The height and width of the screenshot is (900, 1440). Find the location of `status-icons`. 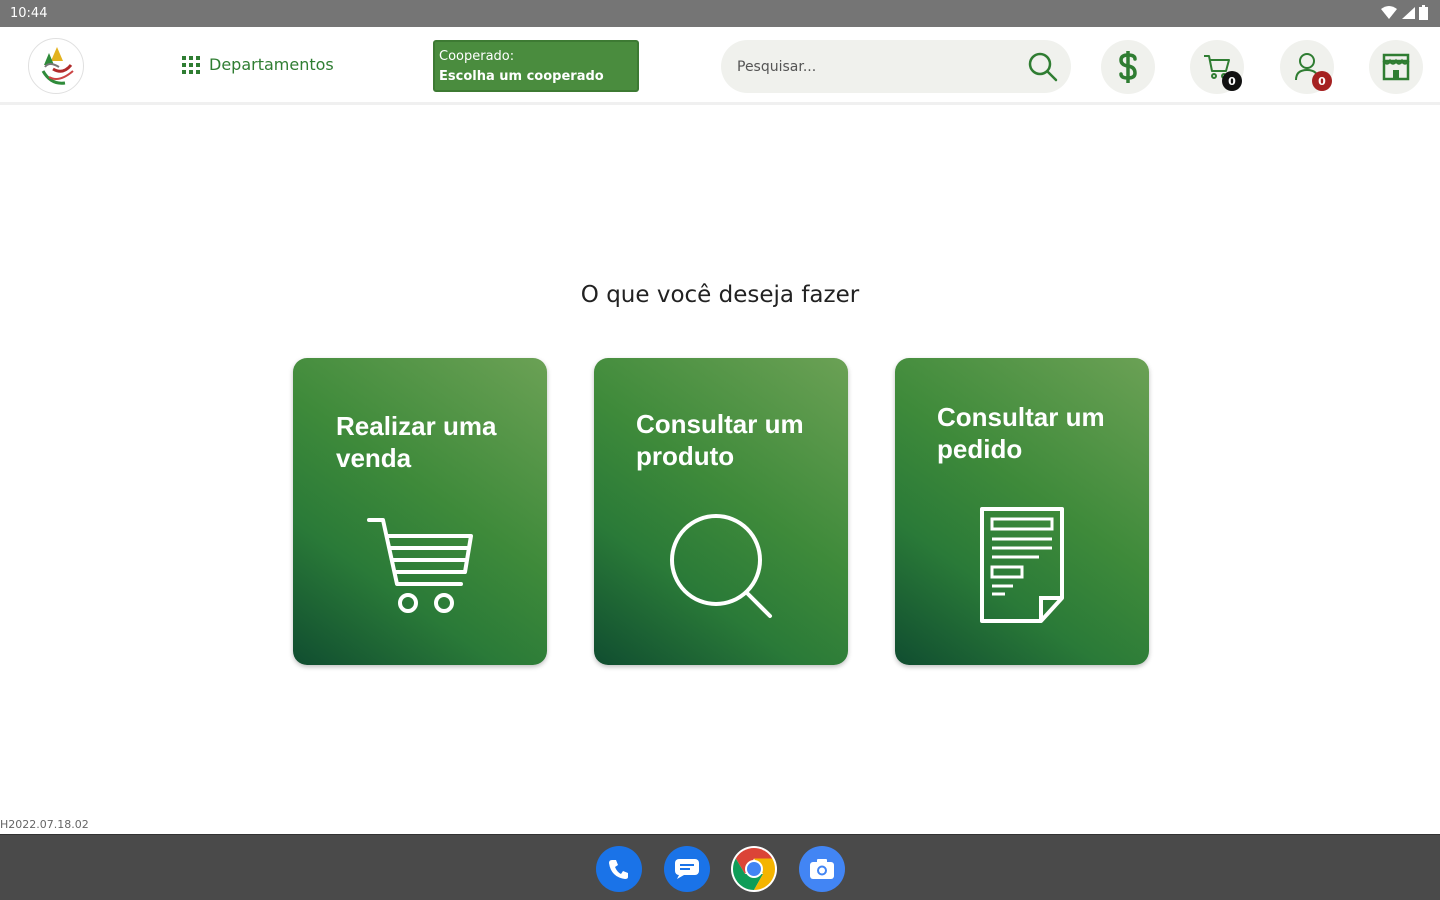

status-icons is located at coordinates (1404, 12).